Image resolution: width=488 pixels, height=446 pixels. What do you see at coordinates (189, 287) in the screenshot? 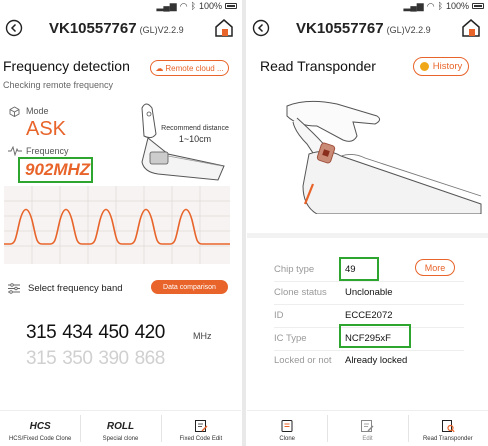
I see `data-comparison-button: Data comparison` at bounding box center [189, 287].